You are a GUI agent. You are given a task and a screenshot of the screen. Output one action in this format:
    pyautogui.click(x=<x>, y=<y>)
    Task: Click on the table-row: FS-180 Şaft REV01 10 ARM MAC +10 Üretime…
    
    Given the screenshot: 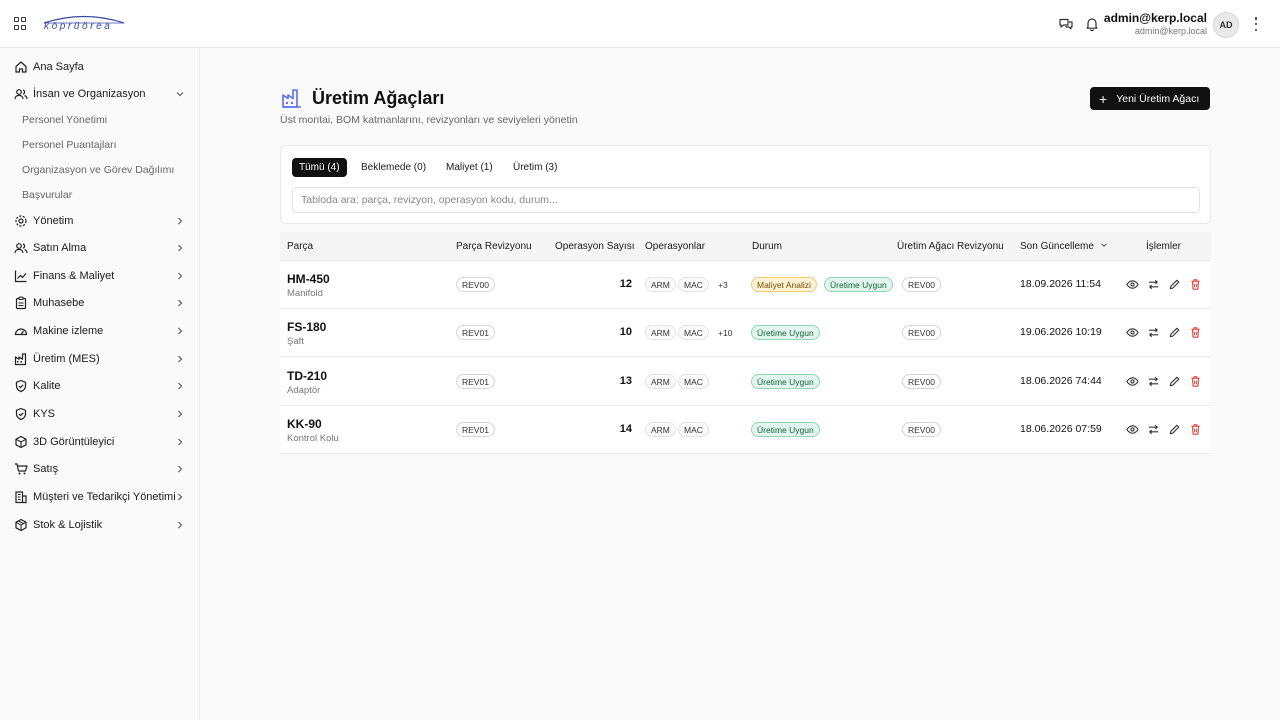 What is the action you would take?
    pyautogui.click(x=745, y=333)
    